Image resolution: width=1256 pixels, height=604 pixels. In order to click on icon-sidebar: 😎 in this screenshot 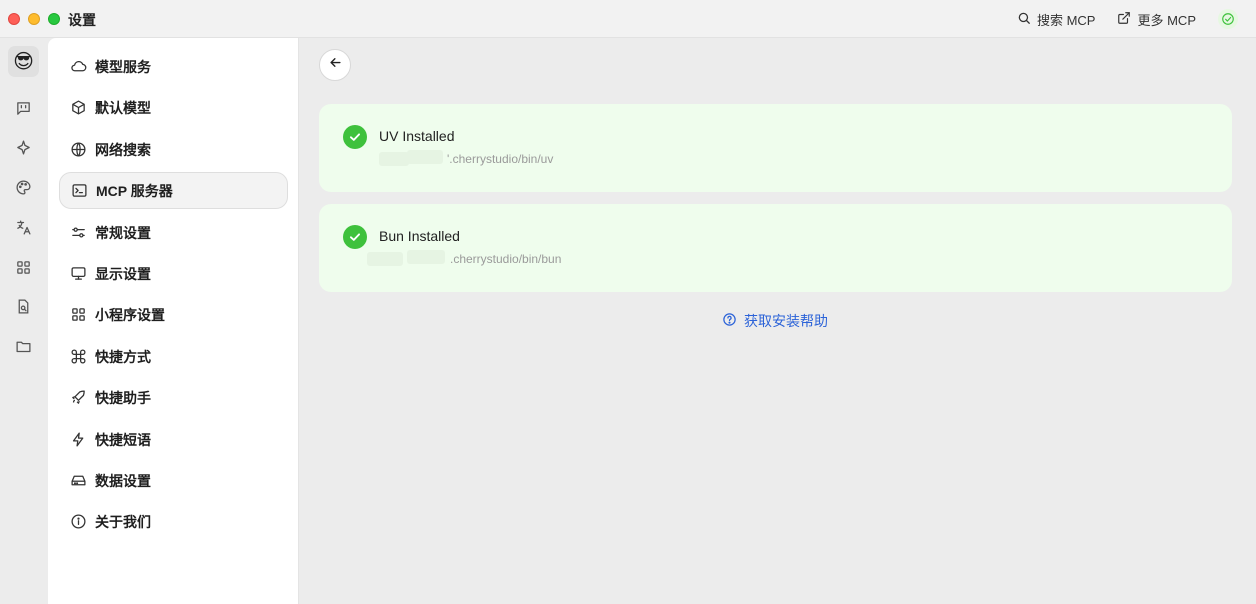, I will do `click(24, 321)`.